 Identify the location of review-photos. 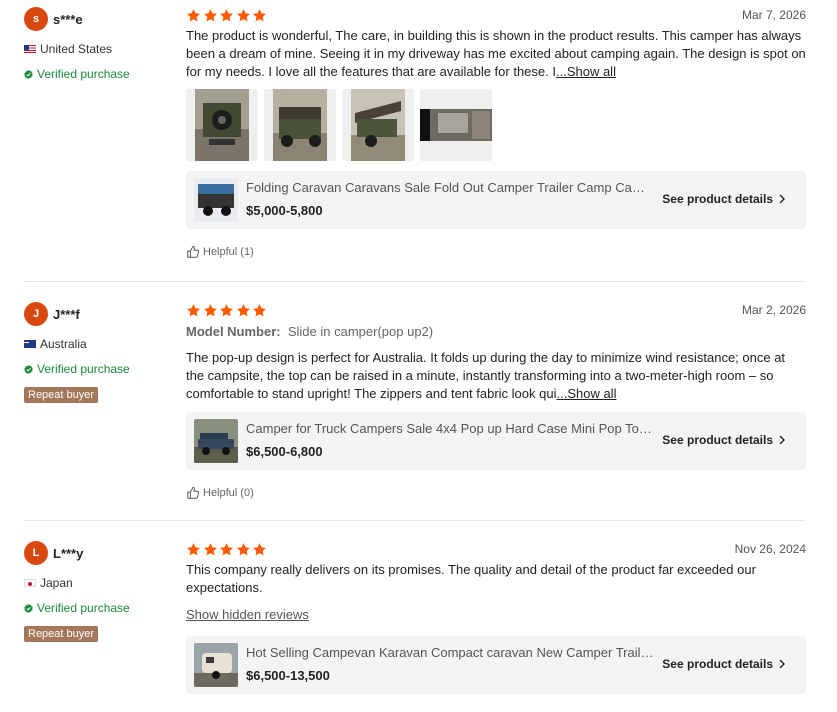
(496, 125).